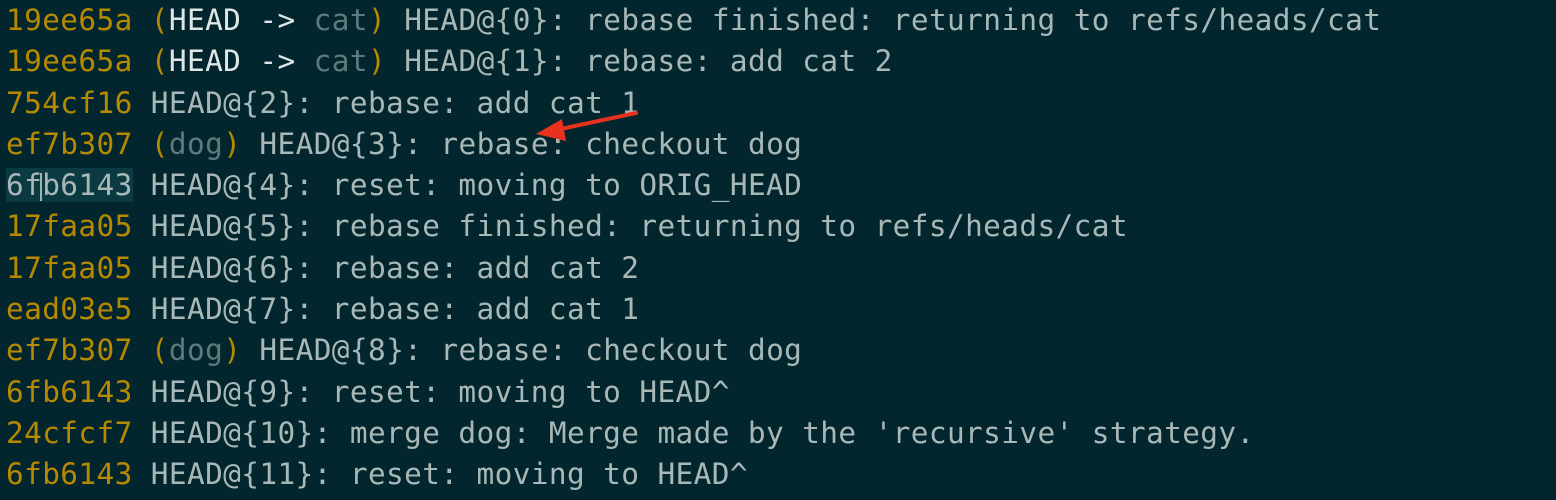  What do you see at coordinates (232, 102) in the screenshot?
I see `reflog-selector: HEAD@{2}:` at bounding box center [232, 102].